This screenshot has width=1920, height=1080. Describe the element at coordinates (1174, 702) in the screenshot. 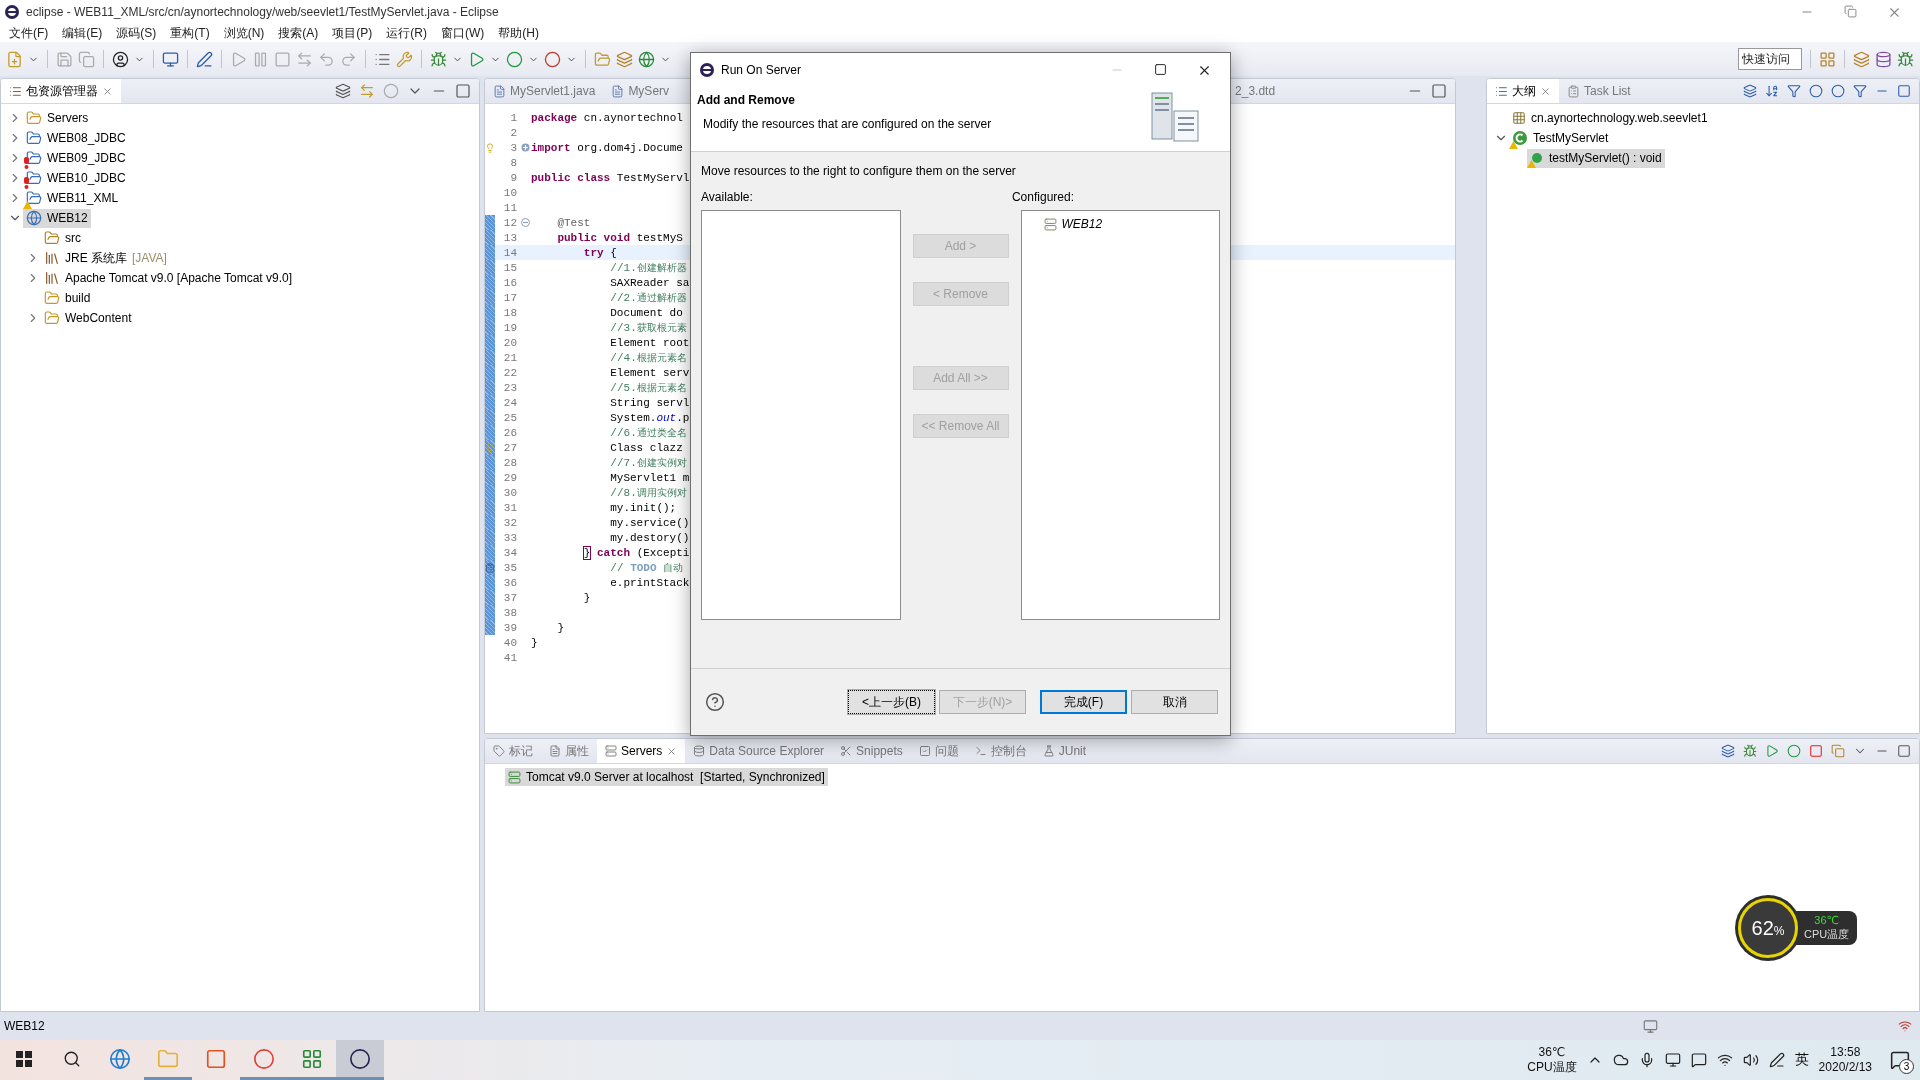

I see `dialog-button: 取消` at that location.